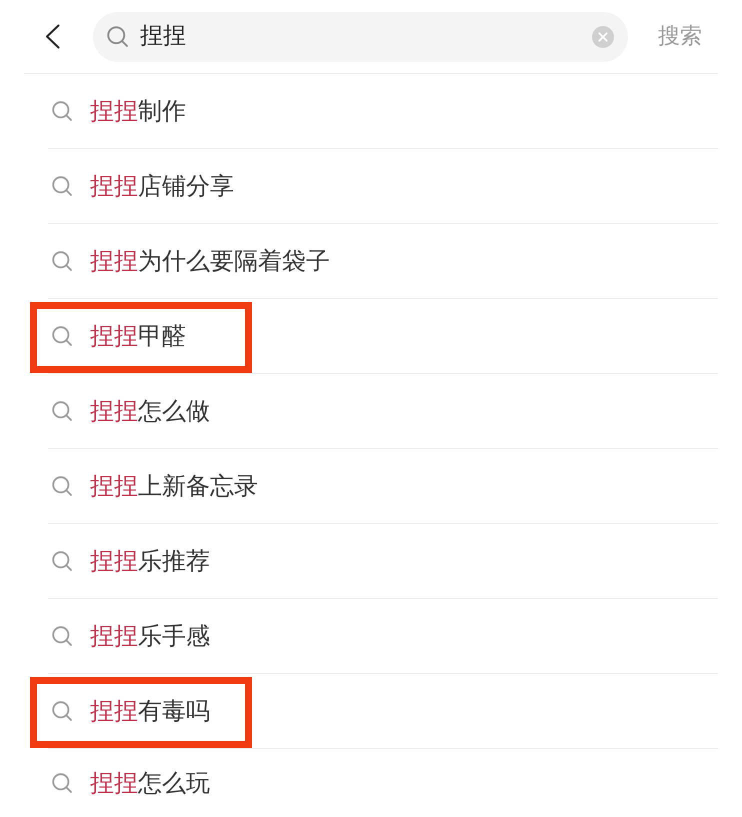 Image resolution: width=742 pixels, height=817 pixels. Describe the element at coordinates (383, 636) in the screenshot. I see `suggestion-item: 捏捏乐手感` at that location.